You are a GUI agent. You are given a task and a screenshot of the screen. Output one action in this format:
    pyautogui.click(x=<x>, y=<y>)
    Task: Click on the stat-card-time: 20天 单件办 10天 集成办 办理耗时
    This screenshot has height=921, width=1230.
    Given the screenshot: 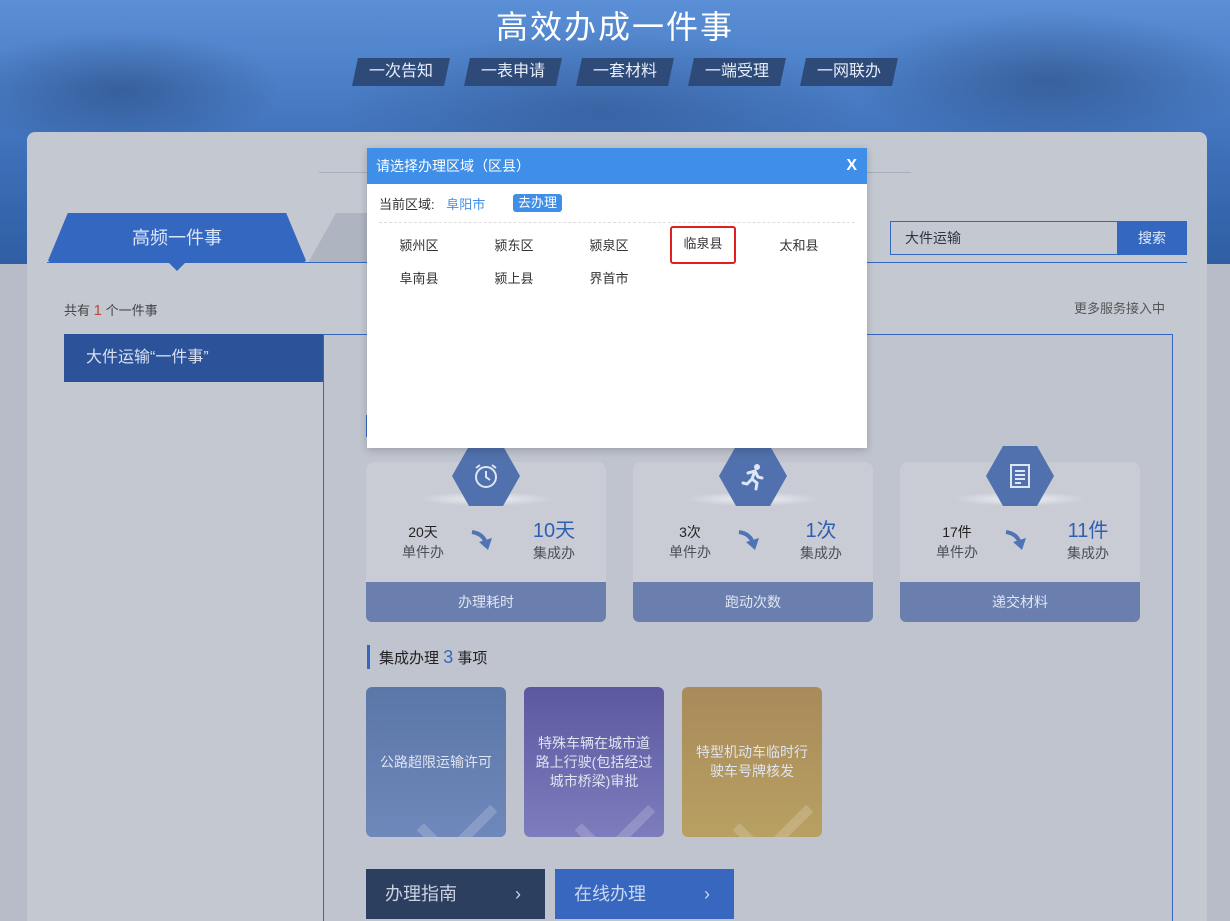 What is the action you would take?
    pyautogui.click(x=486, y=534)
    